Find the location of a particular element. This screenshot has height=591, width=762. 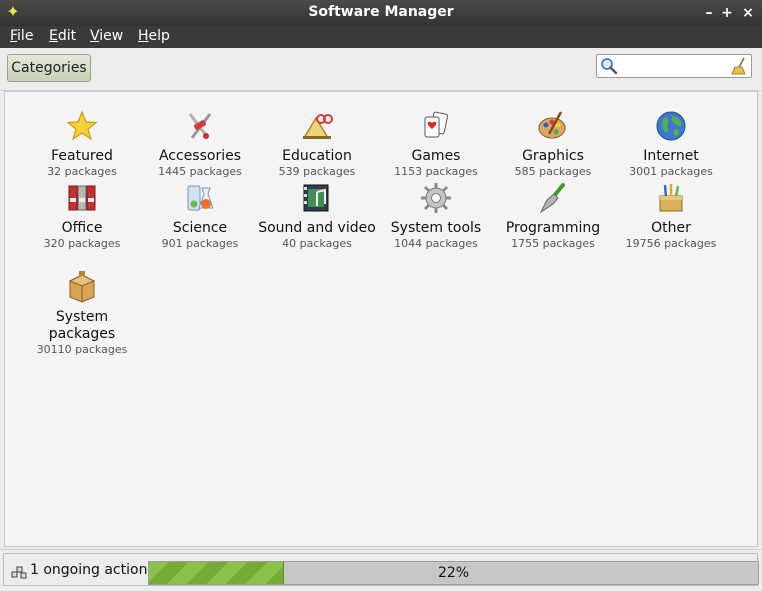

accessories-icon is located at coordinates (200, 126).